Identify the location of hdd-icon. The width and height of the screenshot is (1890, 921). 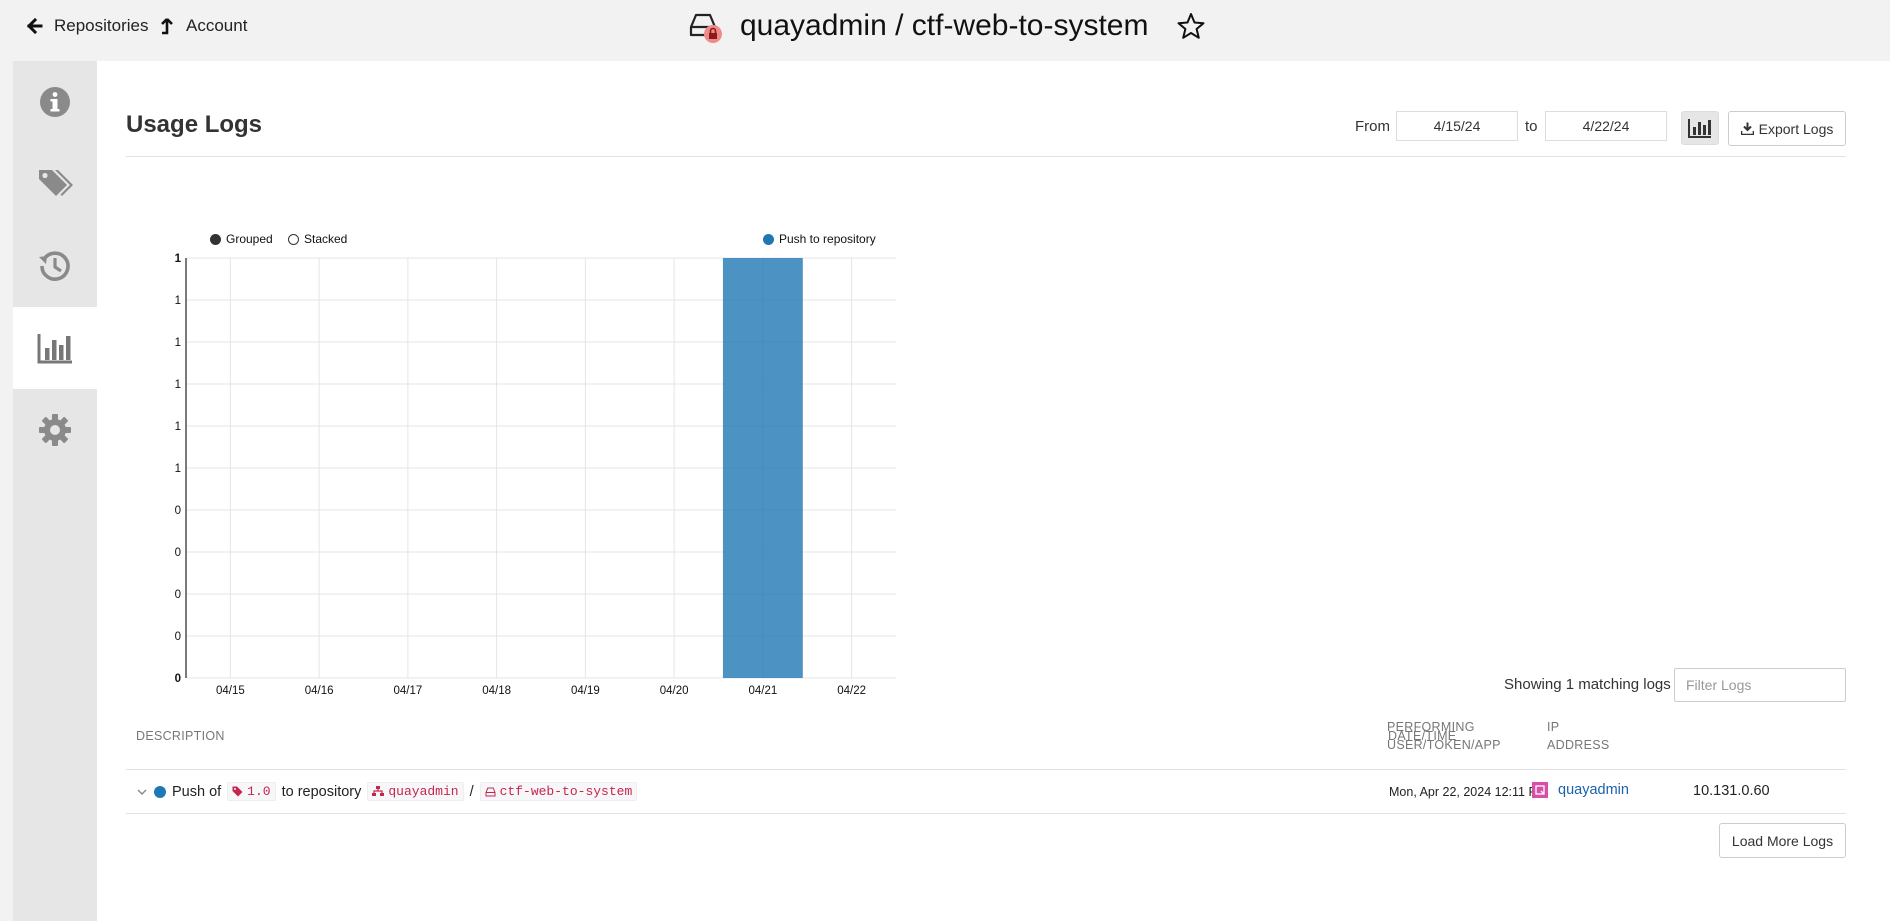
(490, 791).